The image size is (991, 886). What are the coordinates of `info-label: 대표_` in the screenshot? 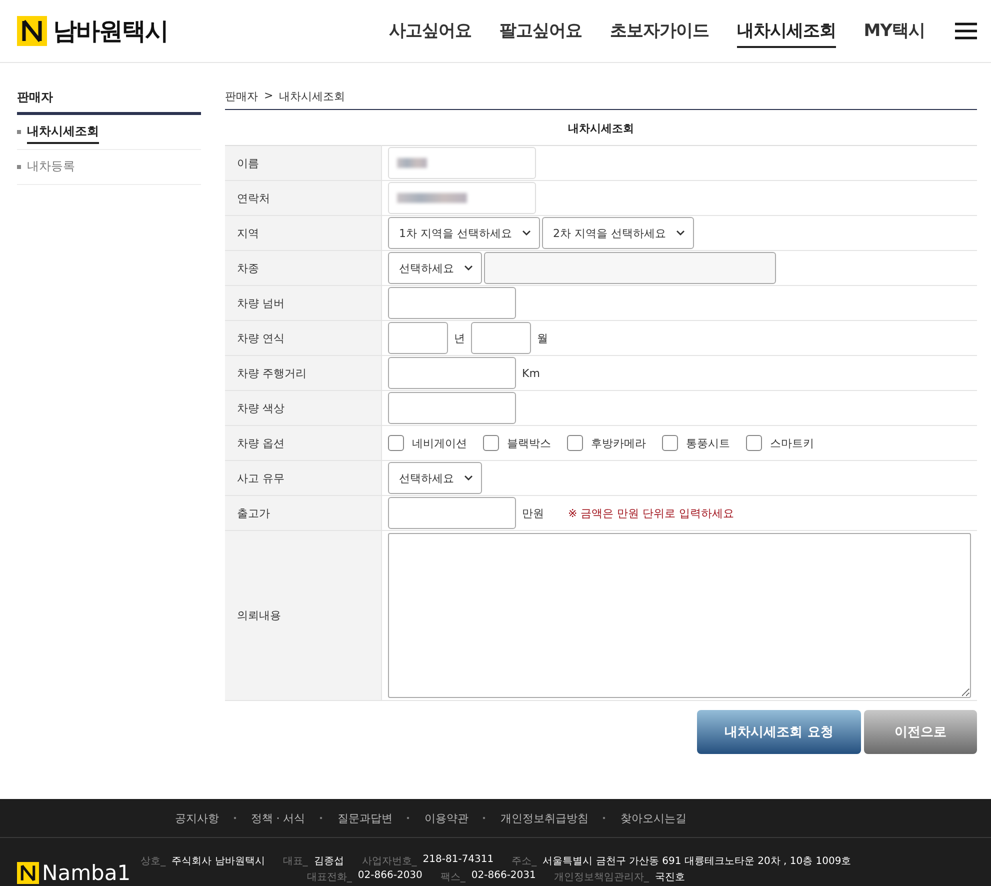 It's located at (295, 861).